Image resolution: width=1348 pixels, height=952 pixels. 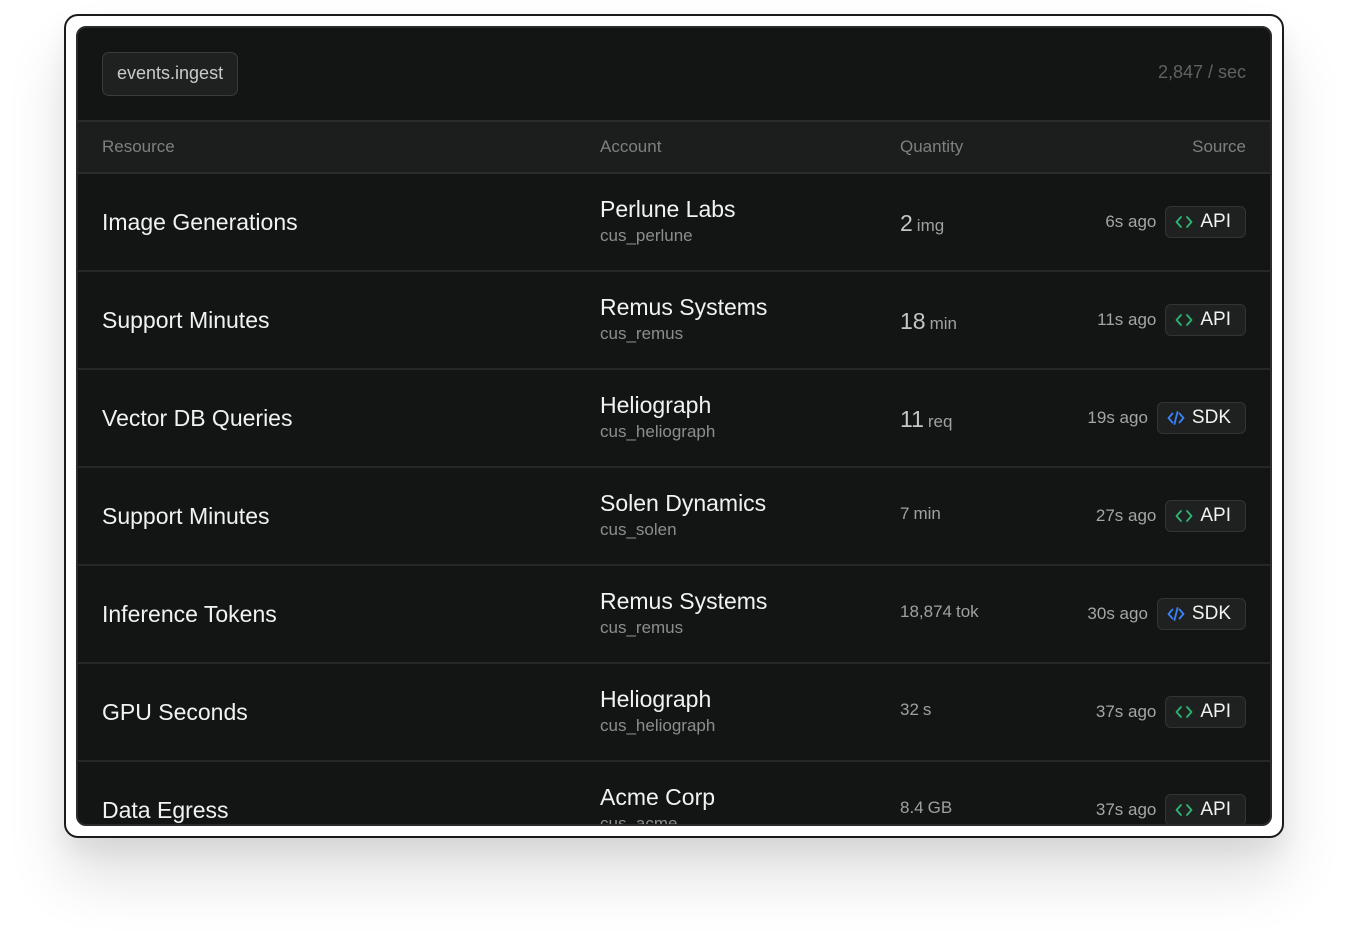 What do you see at coordinates (197, 418) in the screenshot?
I see `resource-name: Vector DB Queries` at bounding box center [197, 418].